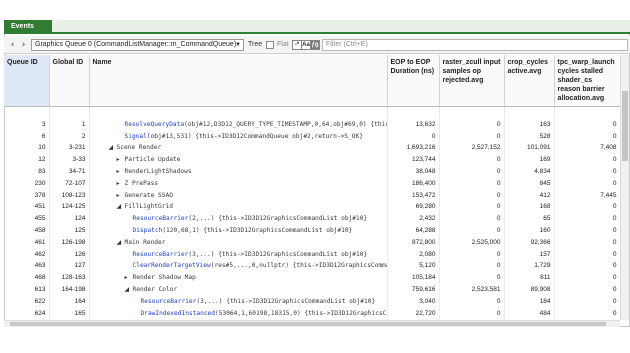 This screenshot has height=353, width=630. What do you see at coordinates (27, 81) in the screenshot?
I see `col-queue-id: Queue ID` at bounding box center [27, 81].